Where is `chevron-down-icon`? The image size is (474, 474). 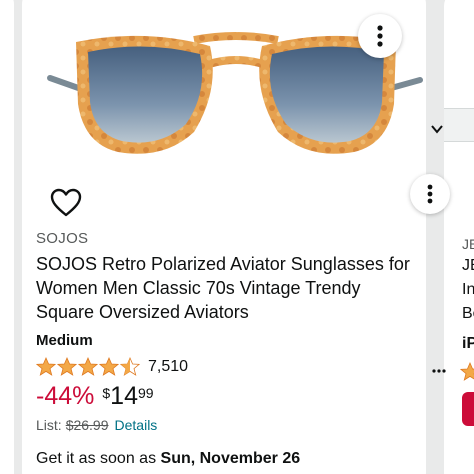 chevron-down-icon is located at coordinates (437, 129).